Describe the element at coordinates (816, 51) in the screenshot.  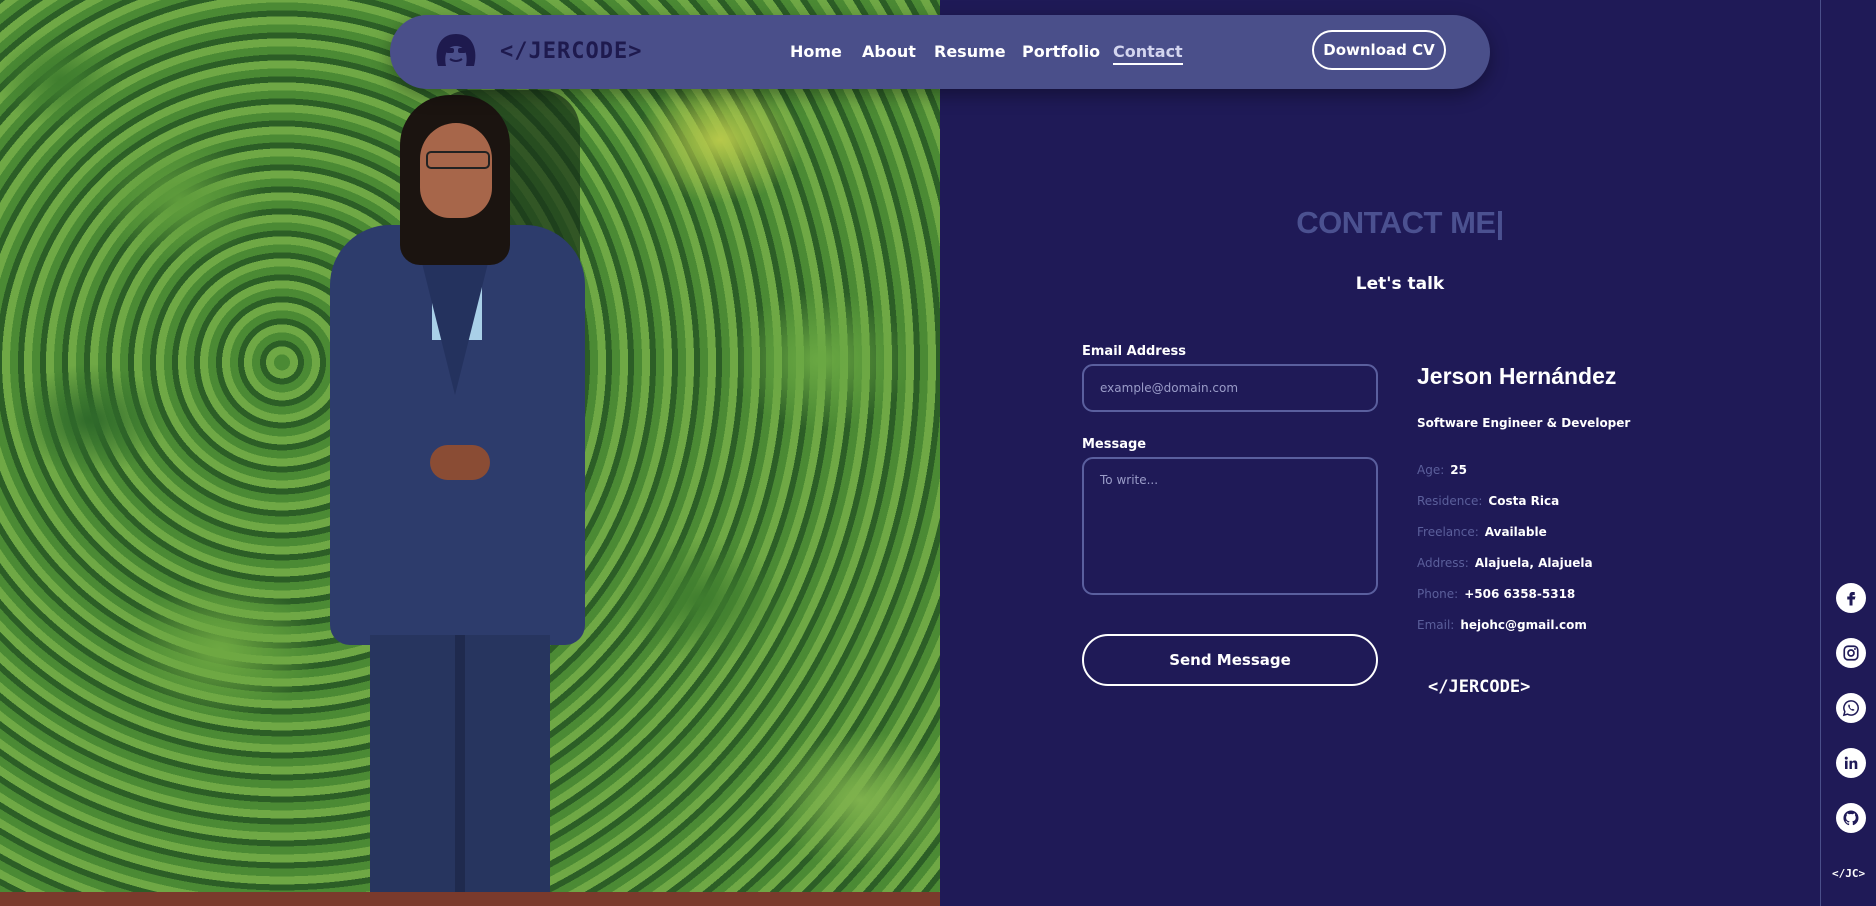
I see `nav-home: Home` at that location.